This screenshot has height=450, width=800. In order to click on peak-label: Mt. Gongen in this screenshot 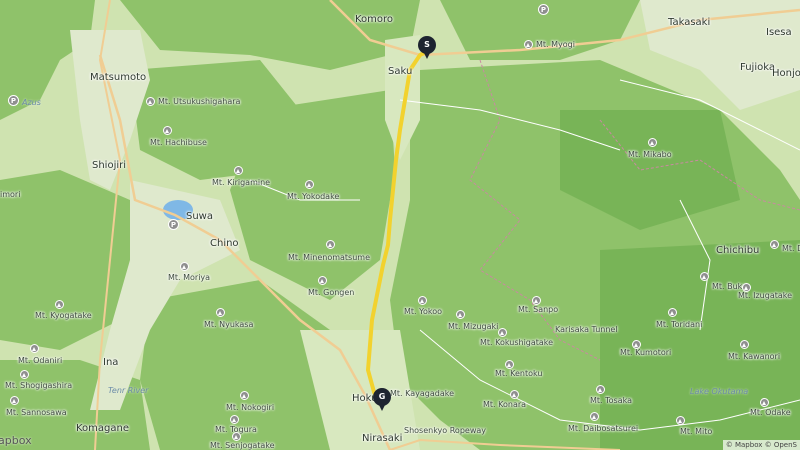, I will do `click(331, 292)`.